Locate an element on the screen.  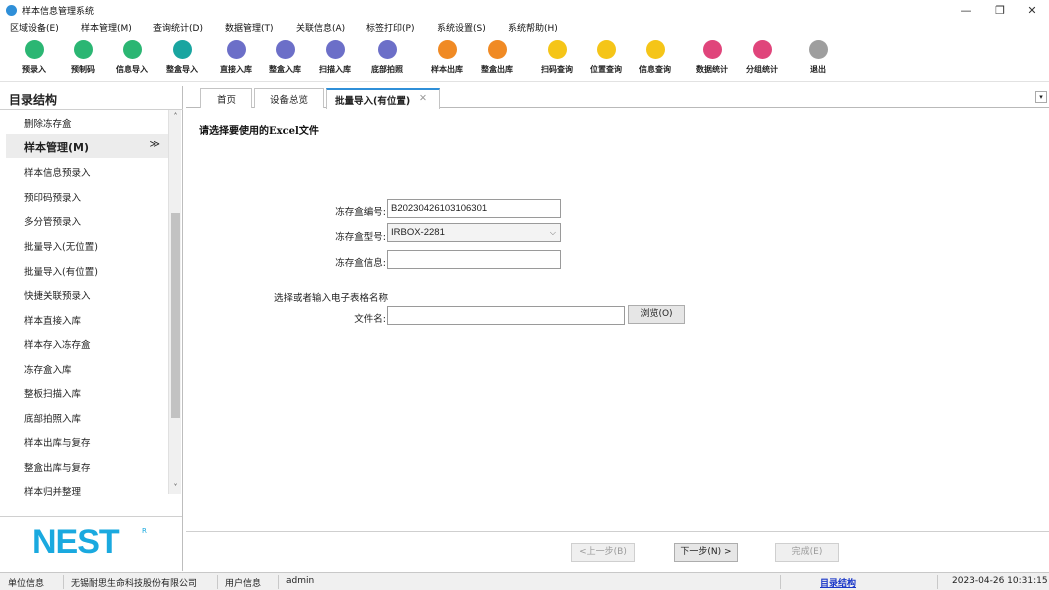
sidebar-item: 样本直接入库 is located at coordinates (87, 319).